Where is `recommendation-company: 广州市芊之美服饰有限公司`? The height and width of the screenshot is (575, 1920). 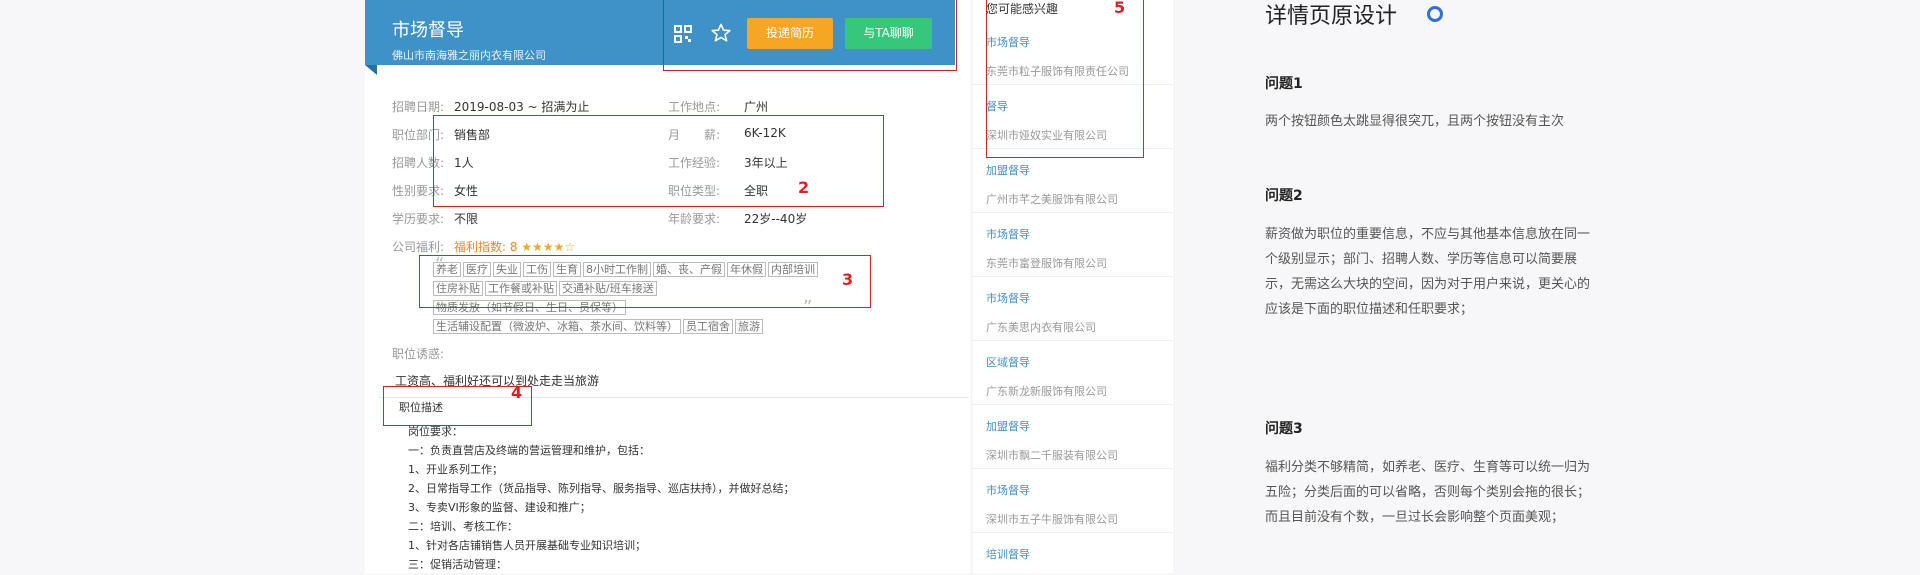 recommendation-company: 广州市芊之美服饰有限公司 is located at coordinates (1052, 199).